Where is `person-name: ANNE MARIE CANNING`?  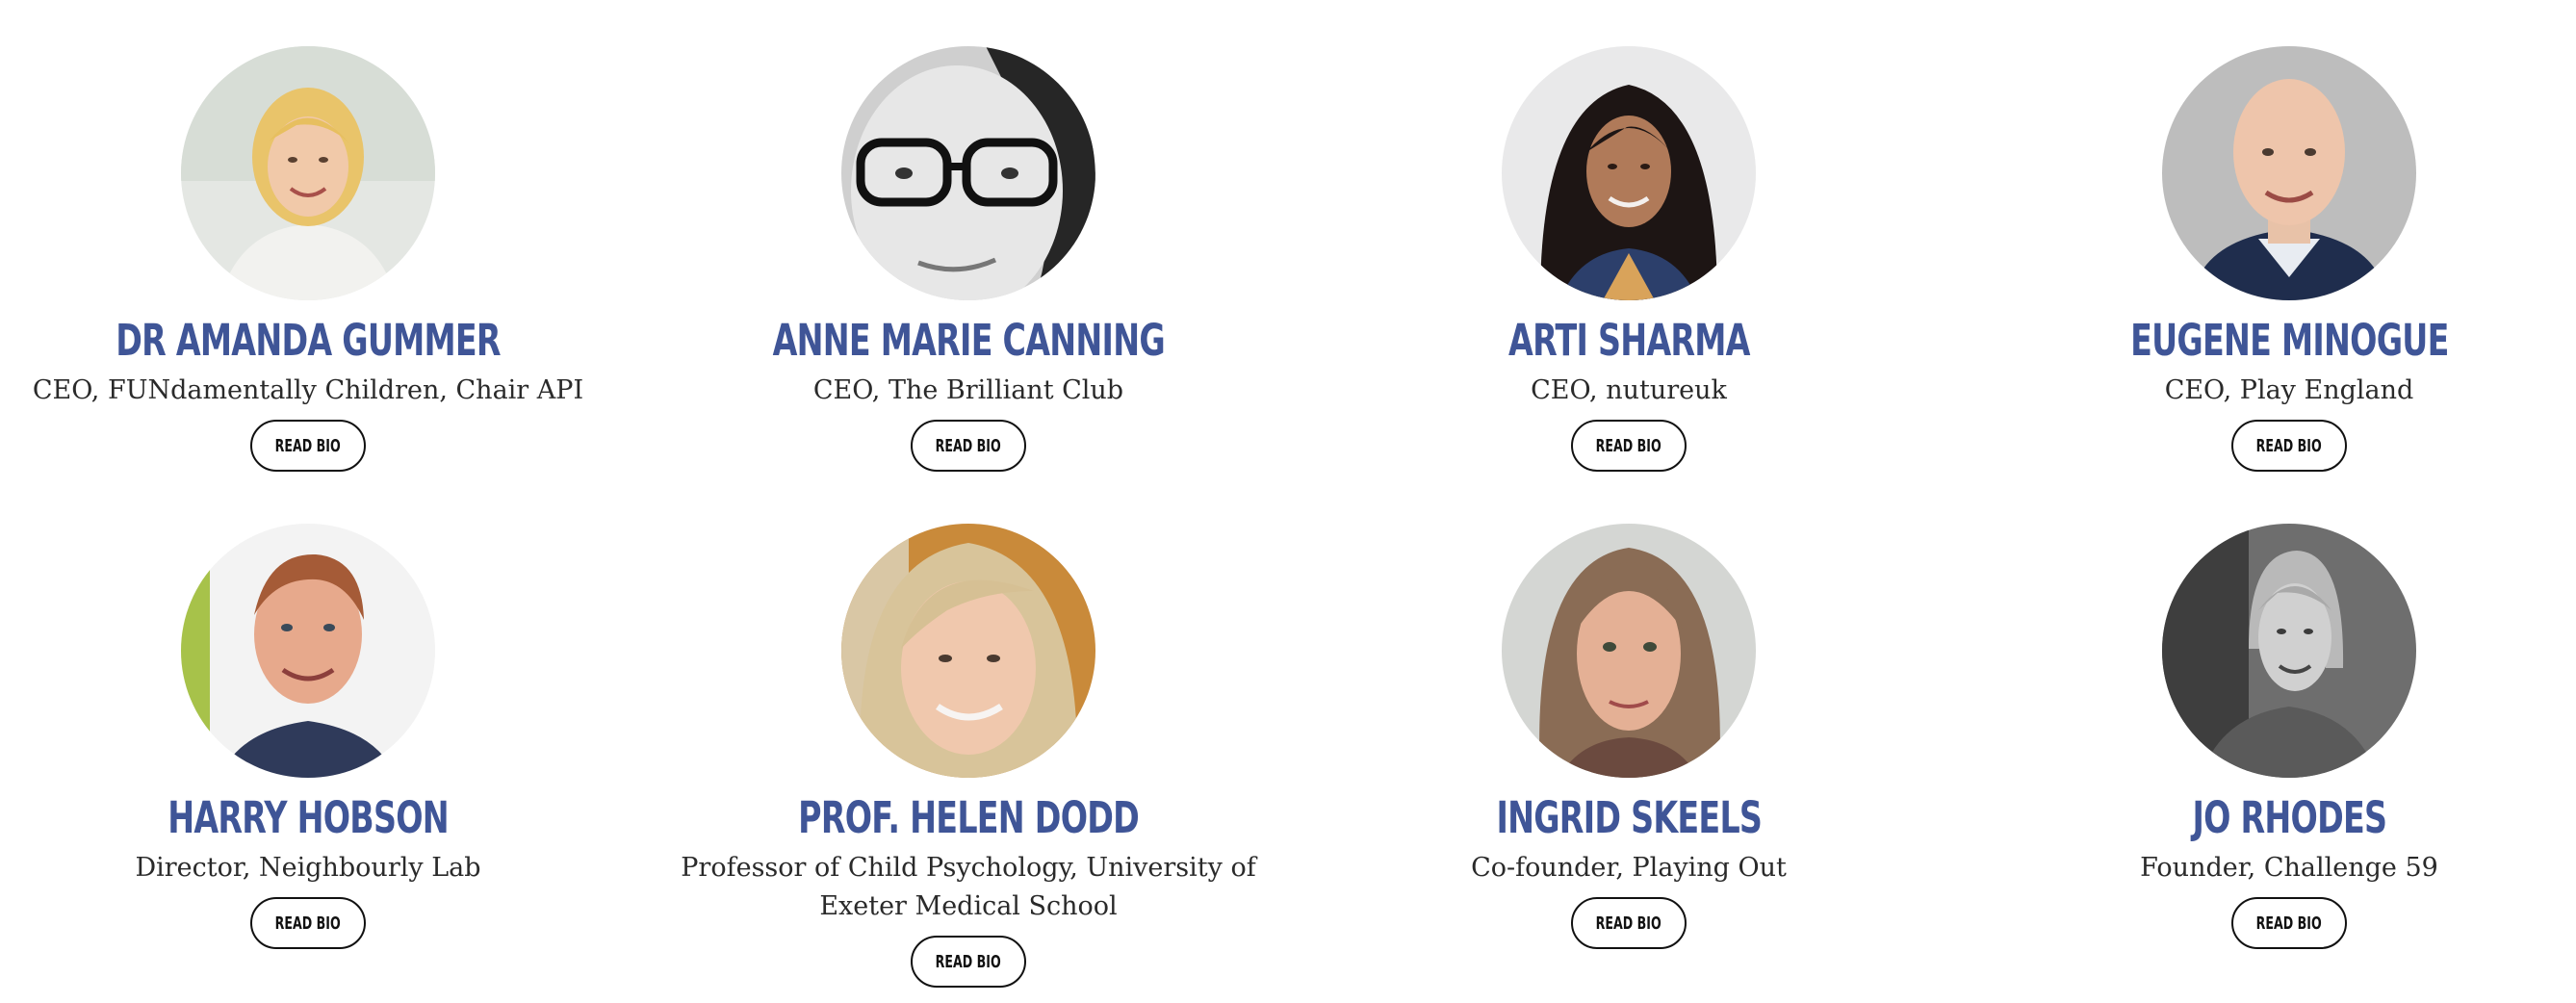 person-name: ANNE MARIE CANNING is located at coordinates (969, 340).